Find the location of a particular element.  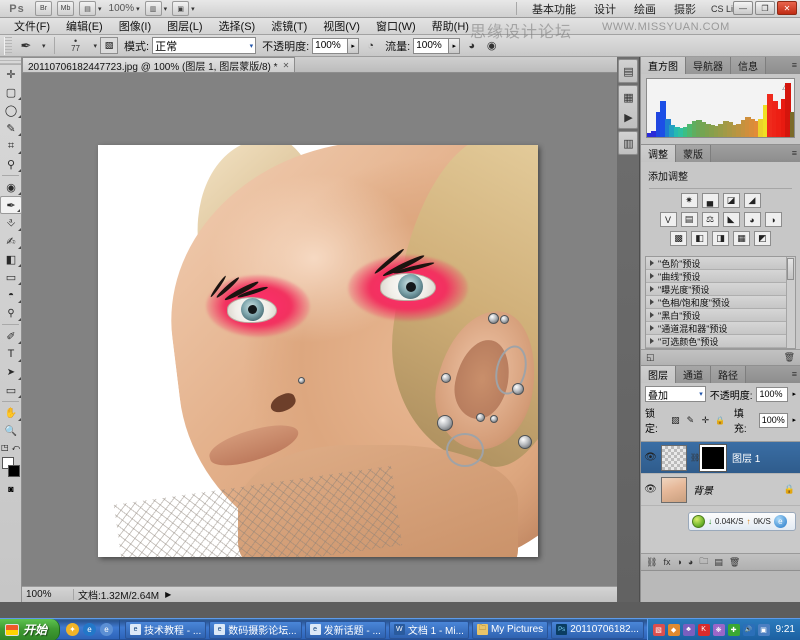

background-color-swatch is located at coordinates (14, 471).